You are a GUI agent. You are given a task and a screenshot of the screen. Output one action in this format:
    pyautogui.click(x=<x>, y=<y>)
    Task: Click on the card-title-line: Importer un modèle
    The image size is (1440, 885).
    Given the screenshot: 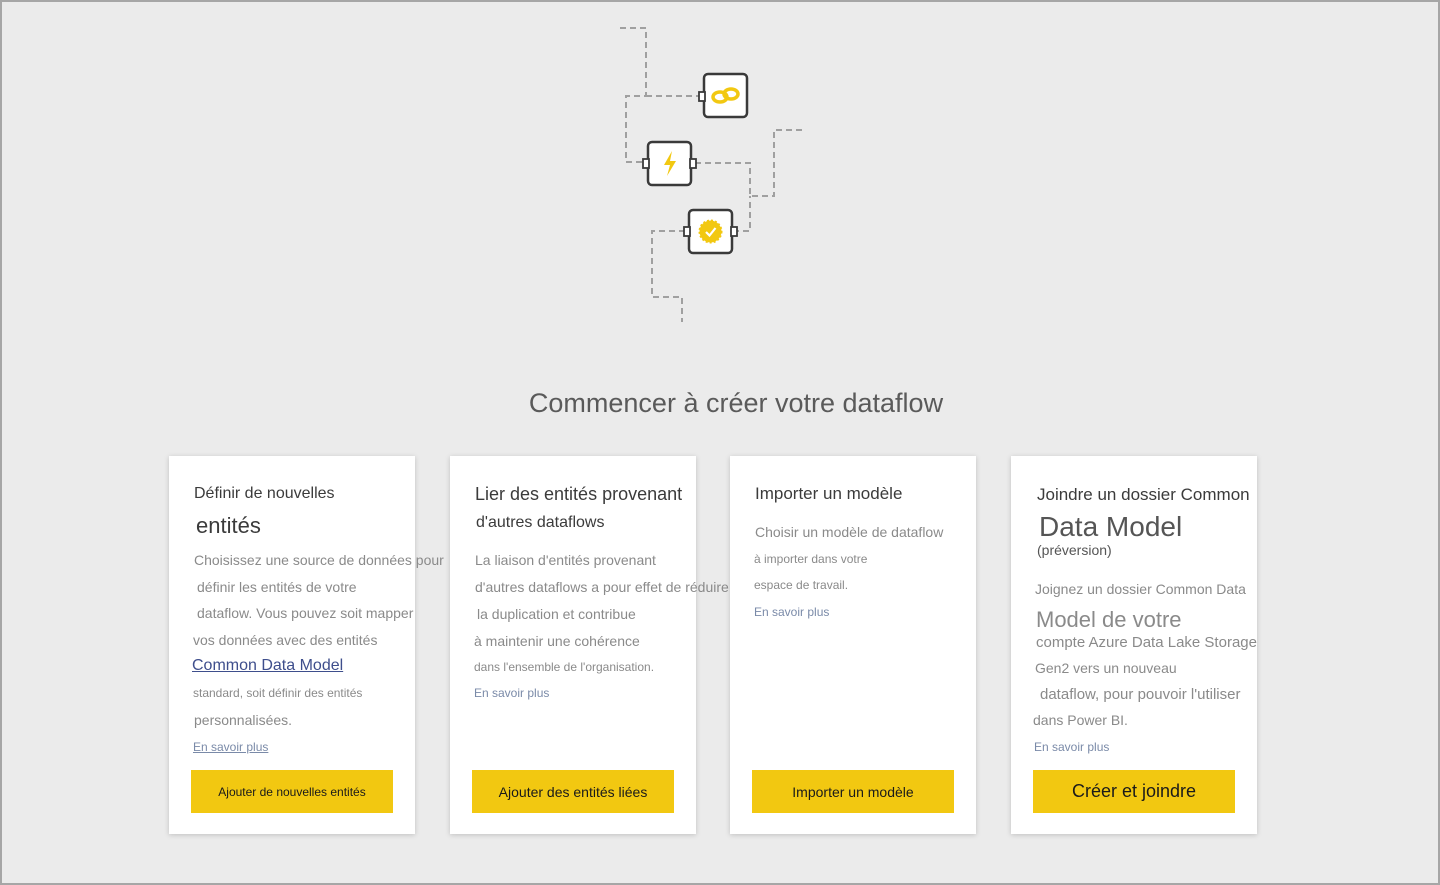 What is the action you would take?
    pyautogui.click(x=829, y=493)
    